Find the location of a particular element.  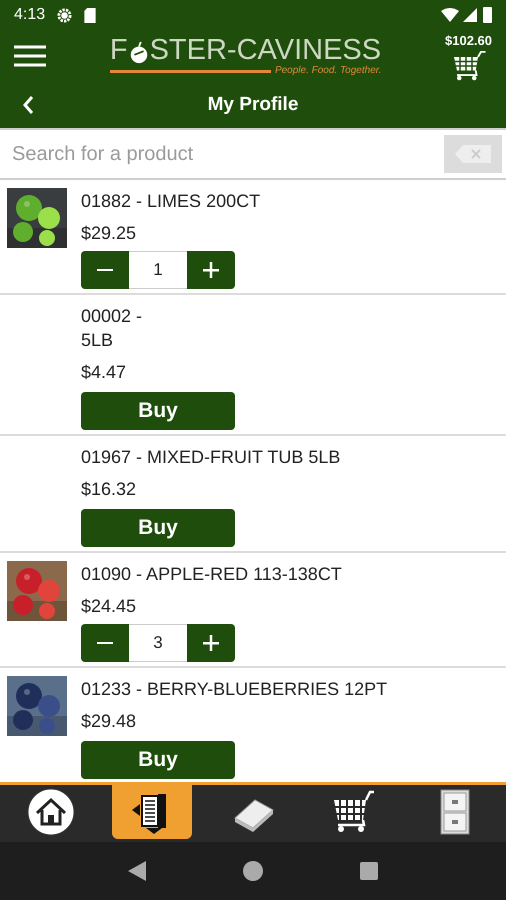

home-icon is located at coordinates (50, 812).